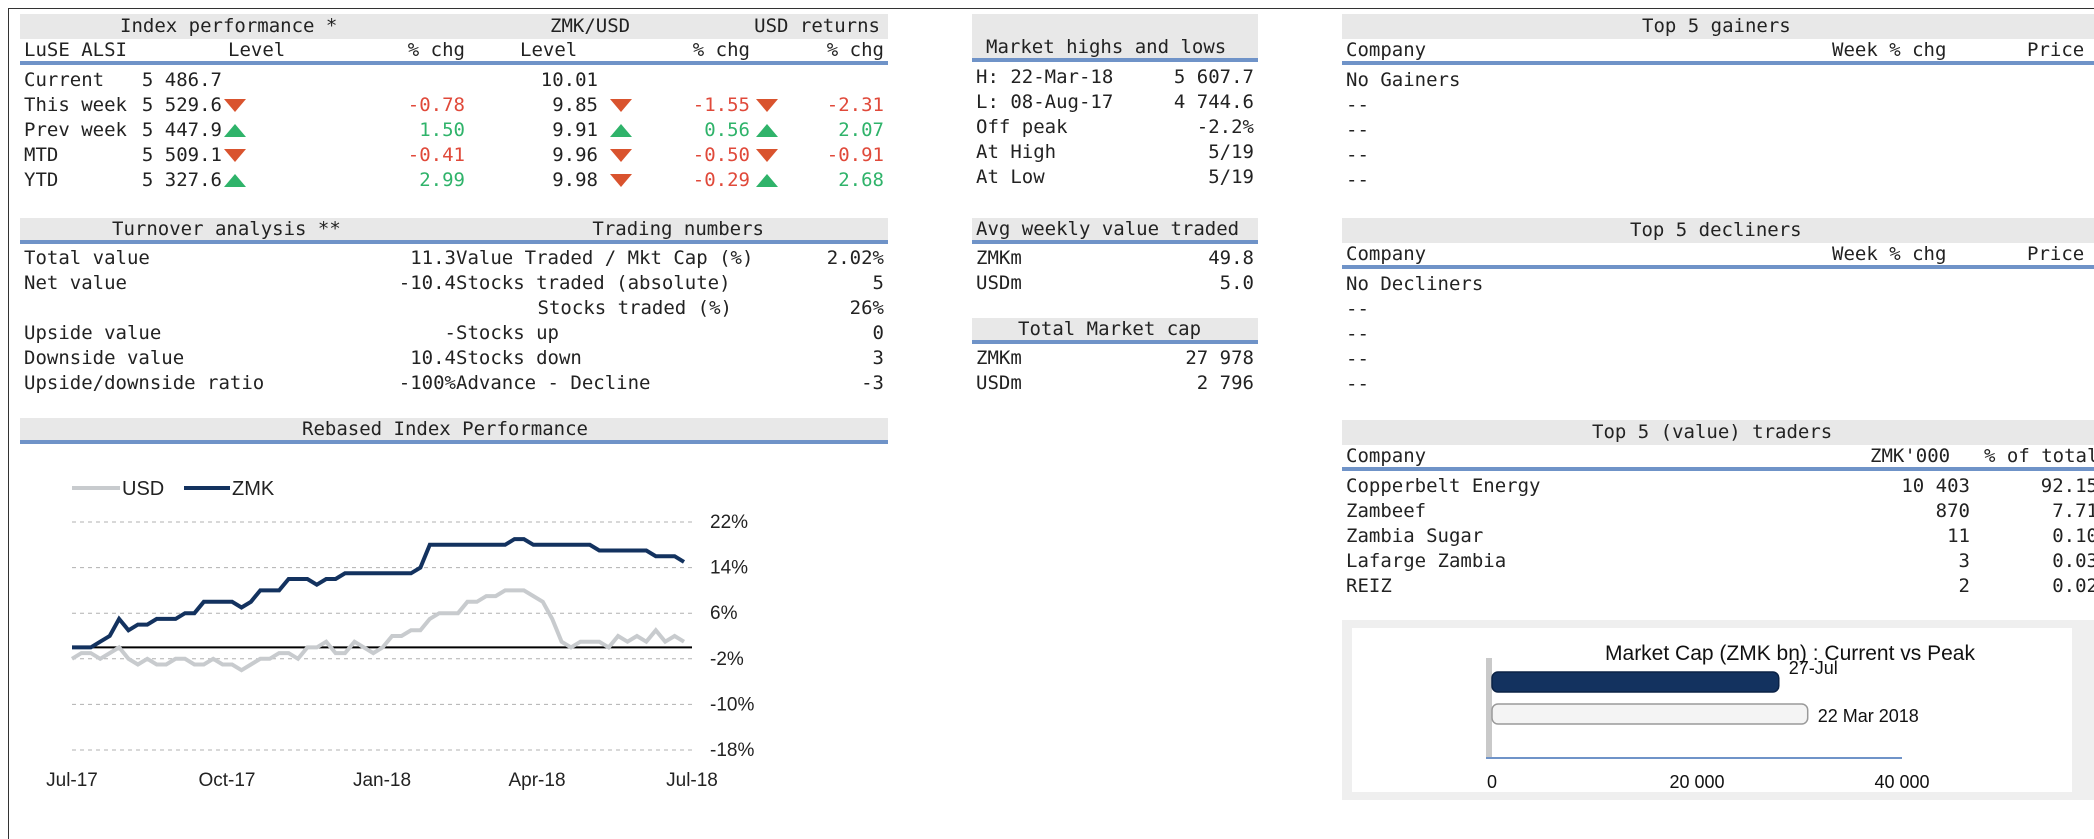 Image resolution: width=2094 pixels, height=839 pixels. Describe the element at coordinates (257, 50) in the screenshot. I see `col-level: Level` at that location.